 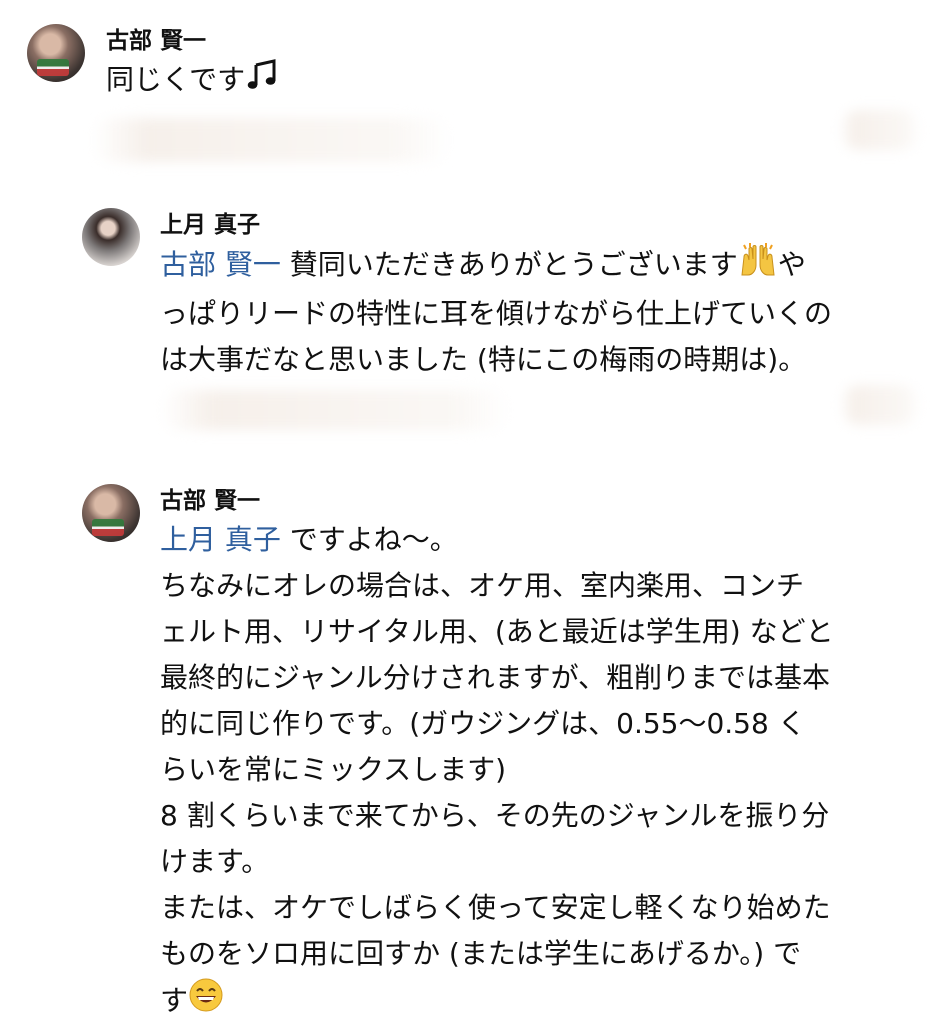 I want to click on grinning-face-icon, so click(x=206, y=1002).